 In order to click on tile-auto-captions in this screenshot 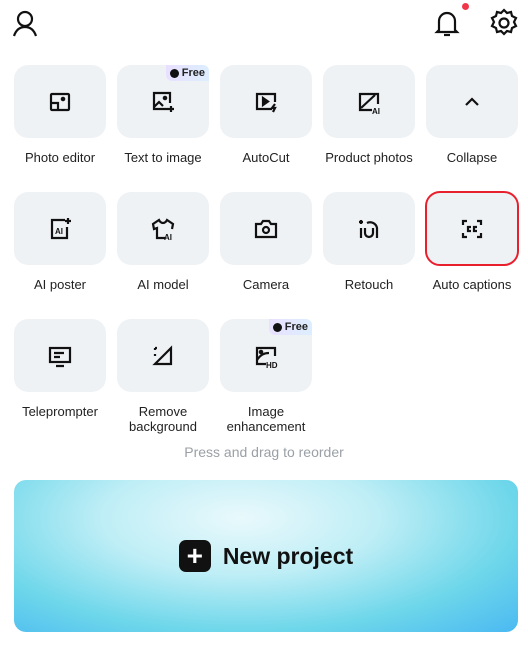, I will do `click(472, 228)`.